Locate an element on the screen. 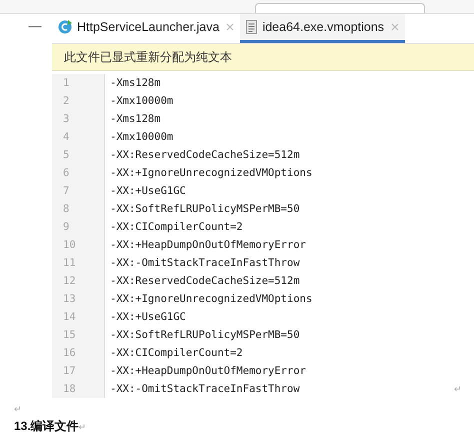 This screenshot has height=437, width=474. line-number: 10 is located at coordinates (69, 245).